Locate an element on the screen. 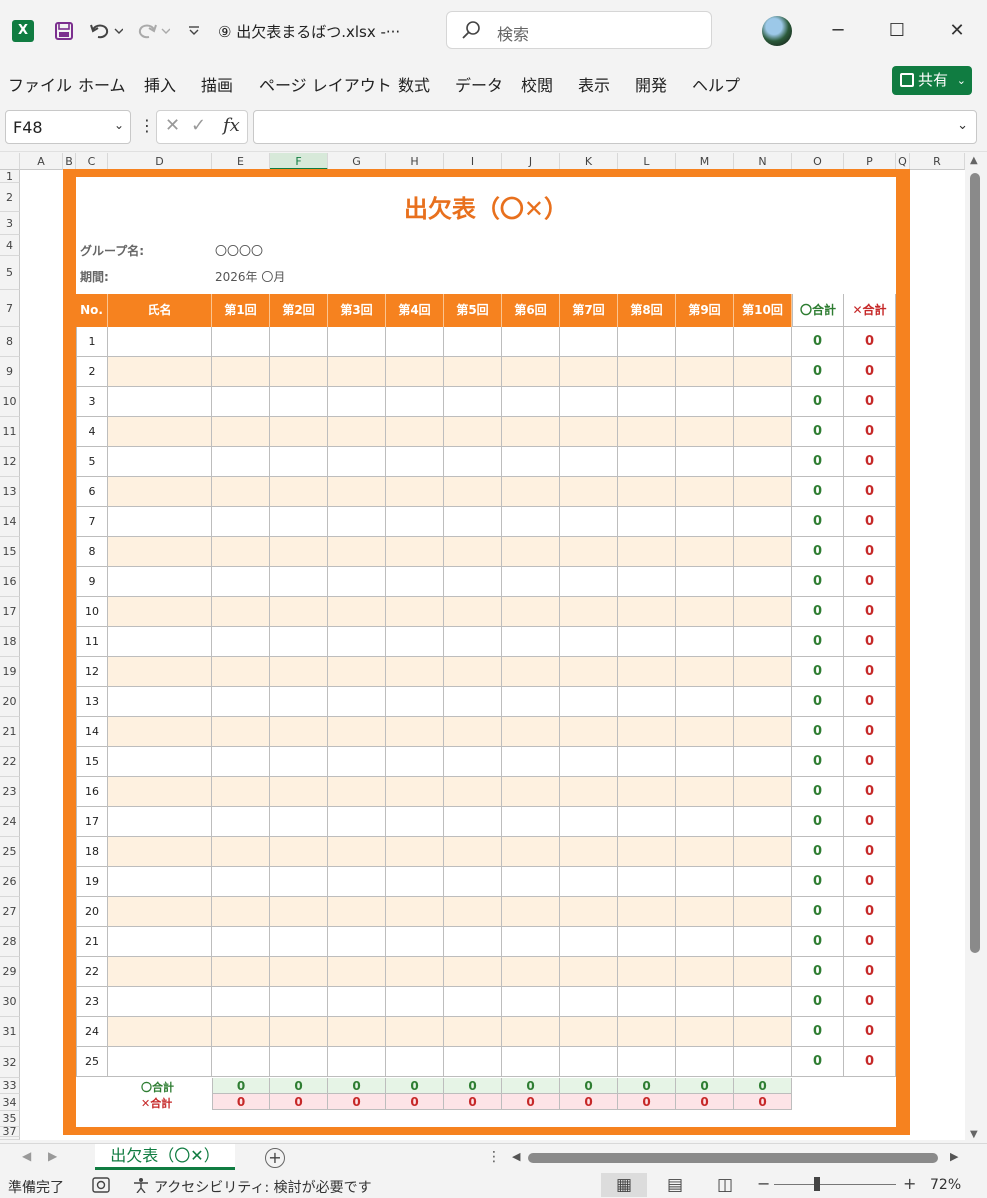 This screenshot has height=1198, width=987. row-header: 12 is located at coordinates (10, 462).